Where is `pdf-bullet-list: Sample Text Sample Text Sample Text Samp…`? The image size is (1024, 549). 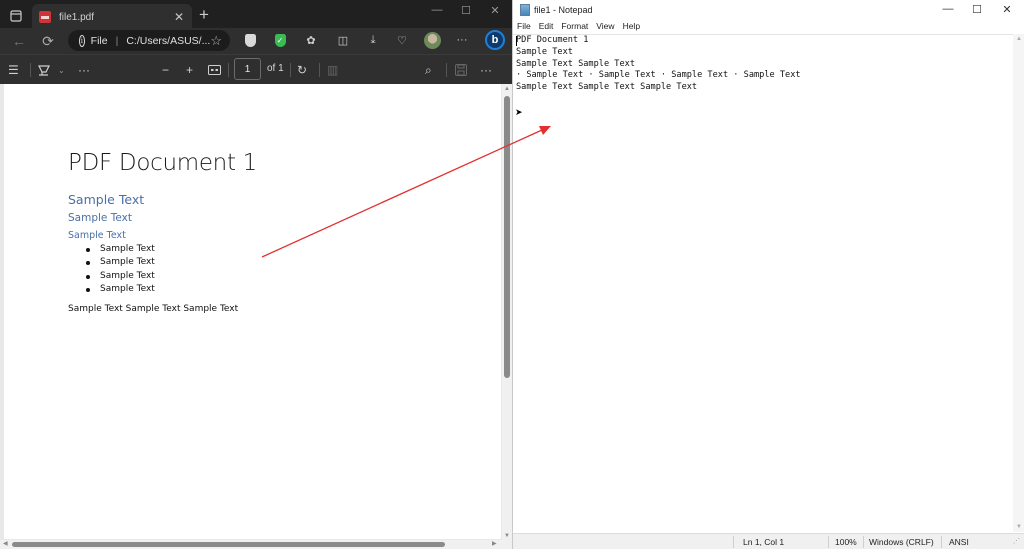 pdf-bullet-list: Sample Text Sample Text Sample Text Samp… is located at coordinates (119, 269).